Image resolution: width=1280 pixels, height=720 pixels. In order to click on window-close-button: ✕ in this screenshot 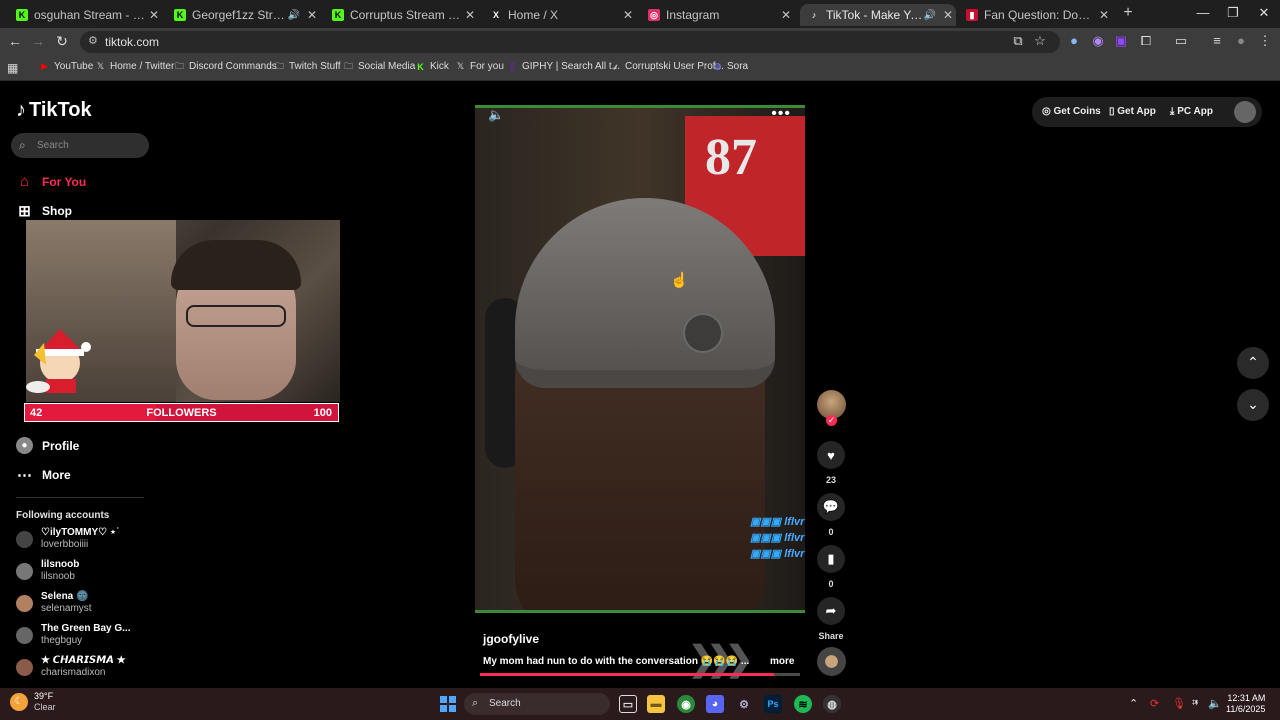, I will do `click(1264, 13)`.